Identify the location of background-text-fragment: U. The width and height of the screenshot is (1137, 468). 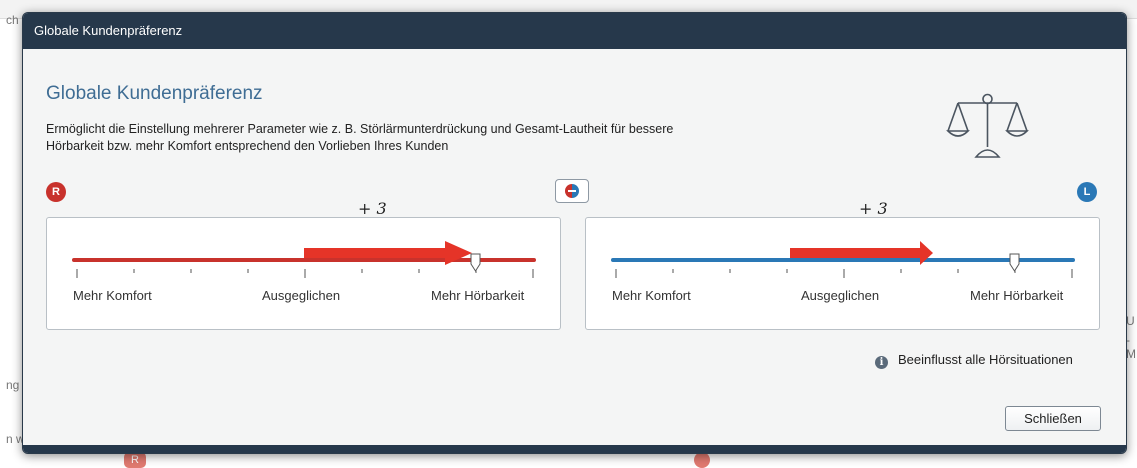
(1130, 321).